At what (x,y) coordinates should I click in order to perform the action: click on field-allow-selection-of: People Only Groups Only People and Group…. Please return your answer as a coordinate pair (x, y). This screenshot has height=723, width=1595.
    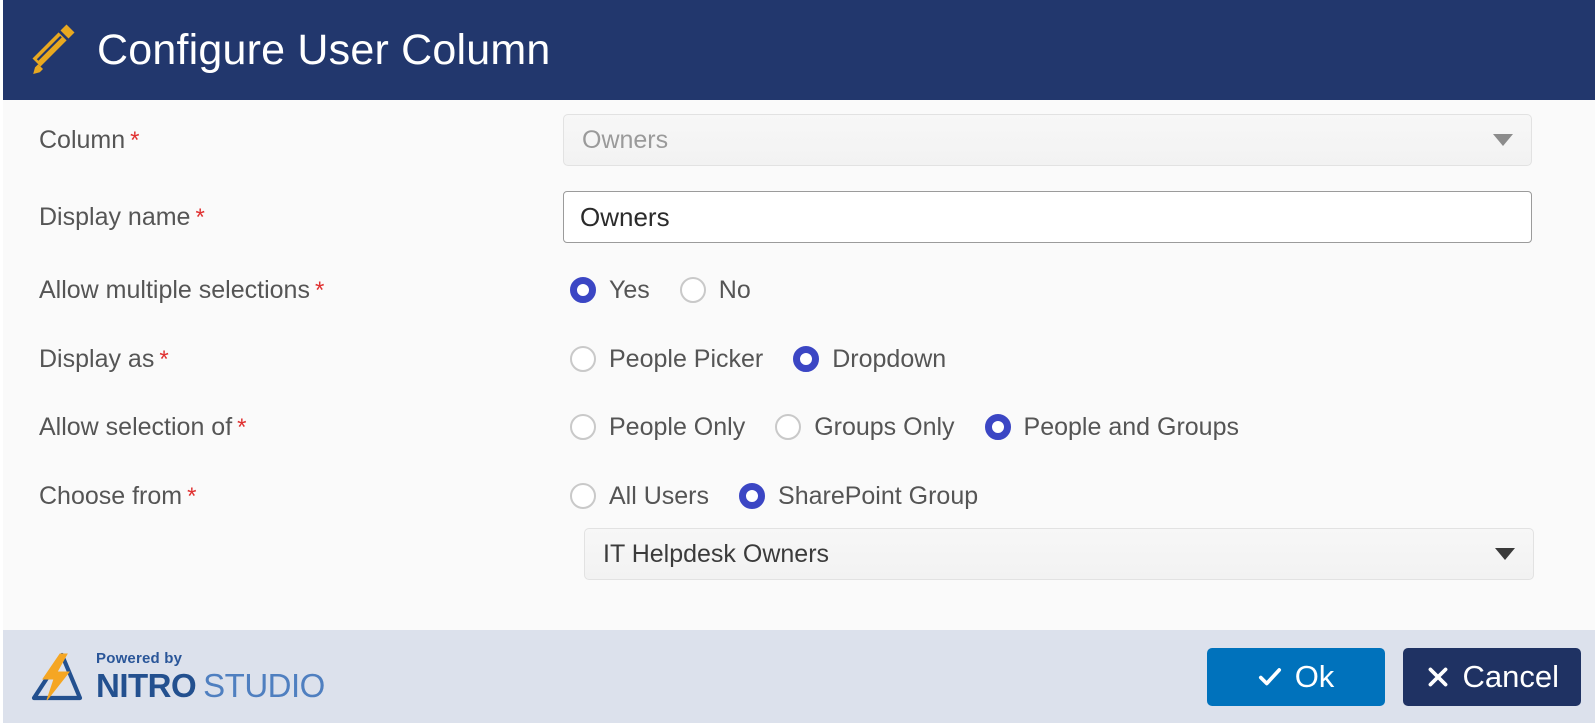
    Looking at the image, I should click on (1079, 427).